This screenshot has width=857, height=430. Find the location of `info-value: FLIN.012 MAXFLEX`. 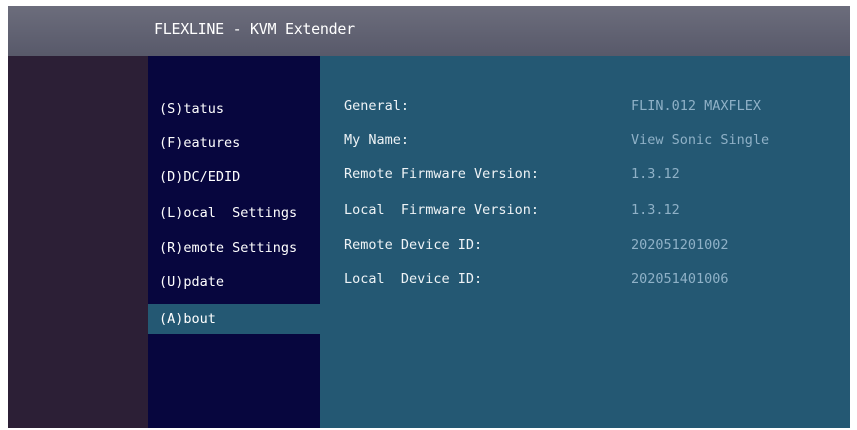

info-value: FLIN.012 MAXFLEX is located at coordinates (696, 106).